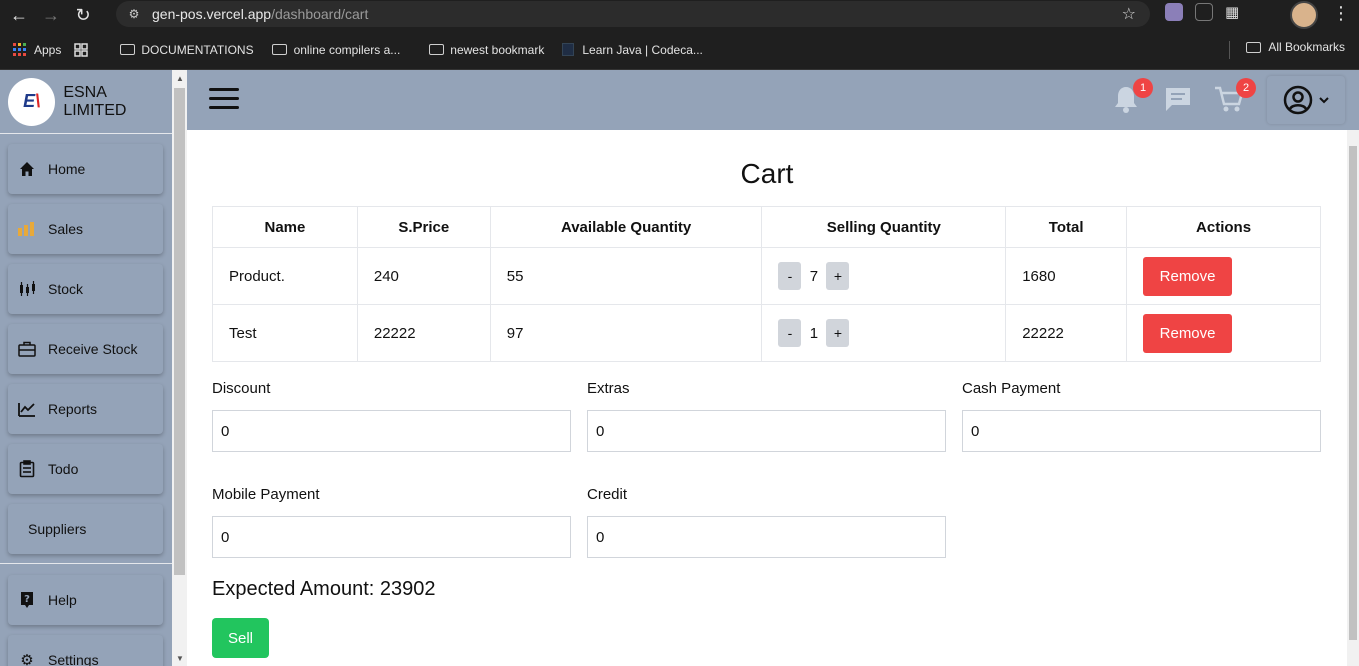 This screenshot has width=1359, height=666. I want to click on company-logo: E \, so click(32, 101).